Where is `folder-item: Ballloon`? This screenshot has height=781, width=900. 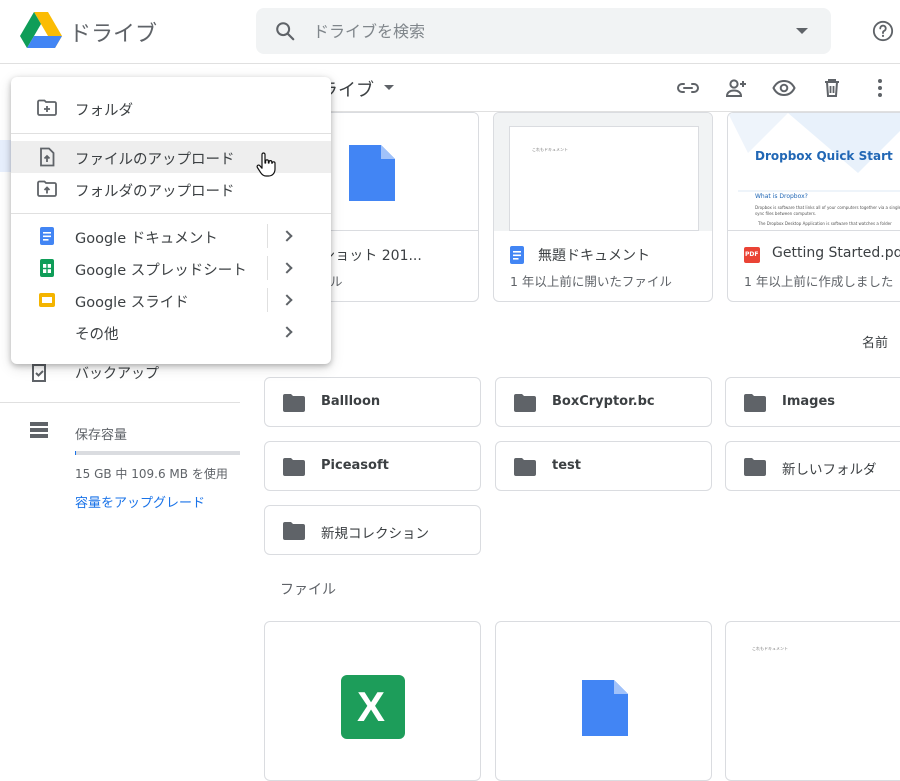
folder-item: Ballloon is located at coordinates (372, 402).